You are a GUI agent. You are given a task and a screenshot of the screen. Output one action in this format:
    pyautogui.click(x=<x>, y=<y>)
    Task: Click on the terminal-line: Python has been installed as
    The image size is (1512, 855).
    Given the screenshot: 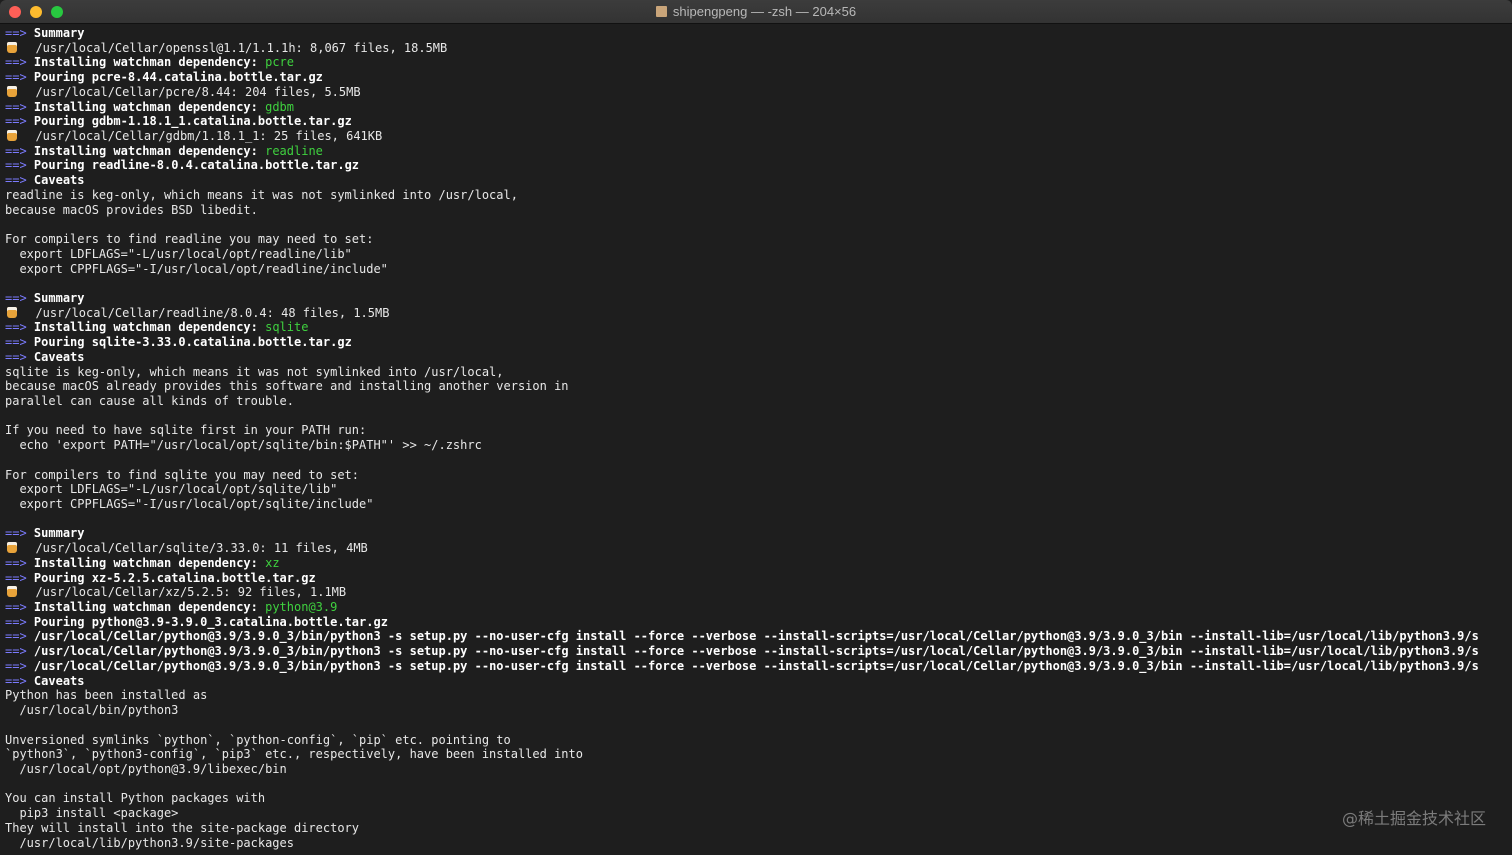 What is the action you would take?
    pyautogui.click(x=758, y=695)
    